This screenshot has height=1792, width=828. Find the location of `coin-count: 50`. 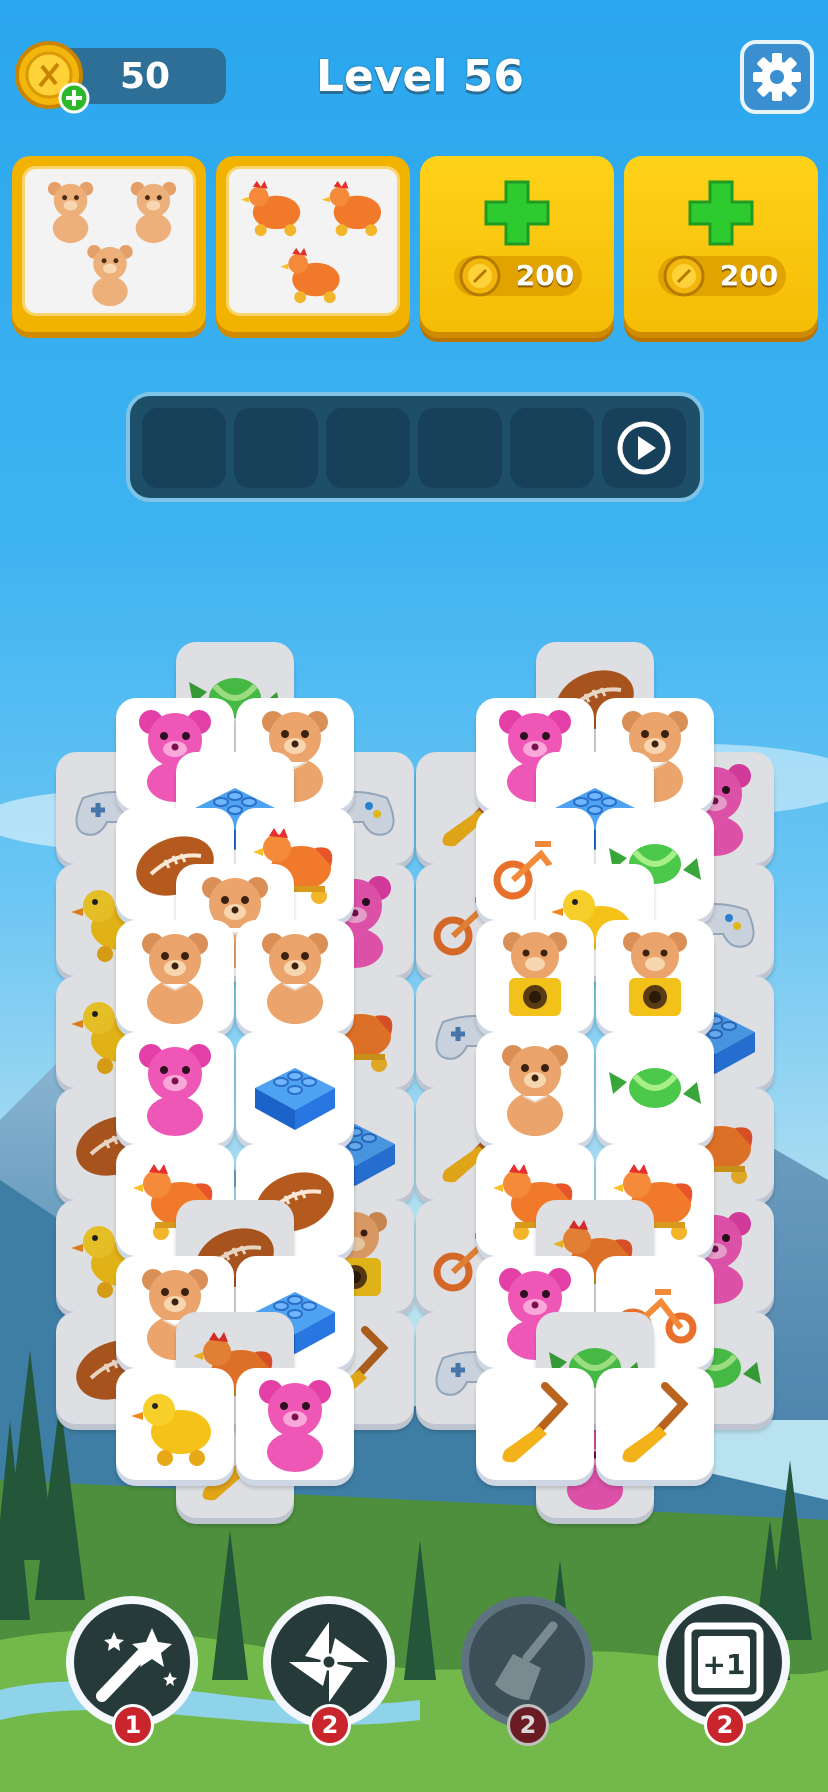

coin-count: 50 is located at coordinates (145, 76).